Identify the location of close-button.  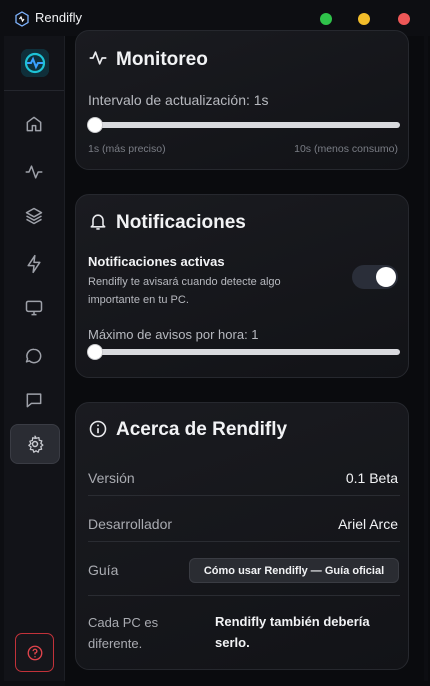
(404, 19).